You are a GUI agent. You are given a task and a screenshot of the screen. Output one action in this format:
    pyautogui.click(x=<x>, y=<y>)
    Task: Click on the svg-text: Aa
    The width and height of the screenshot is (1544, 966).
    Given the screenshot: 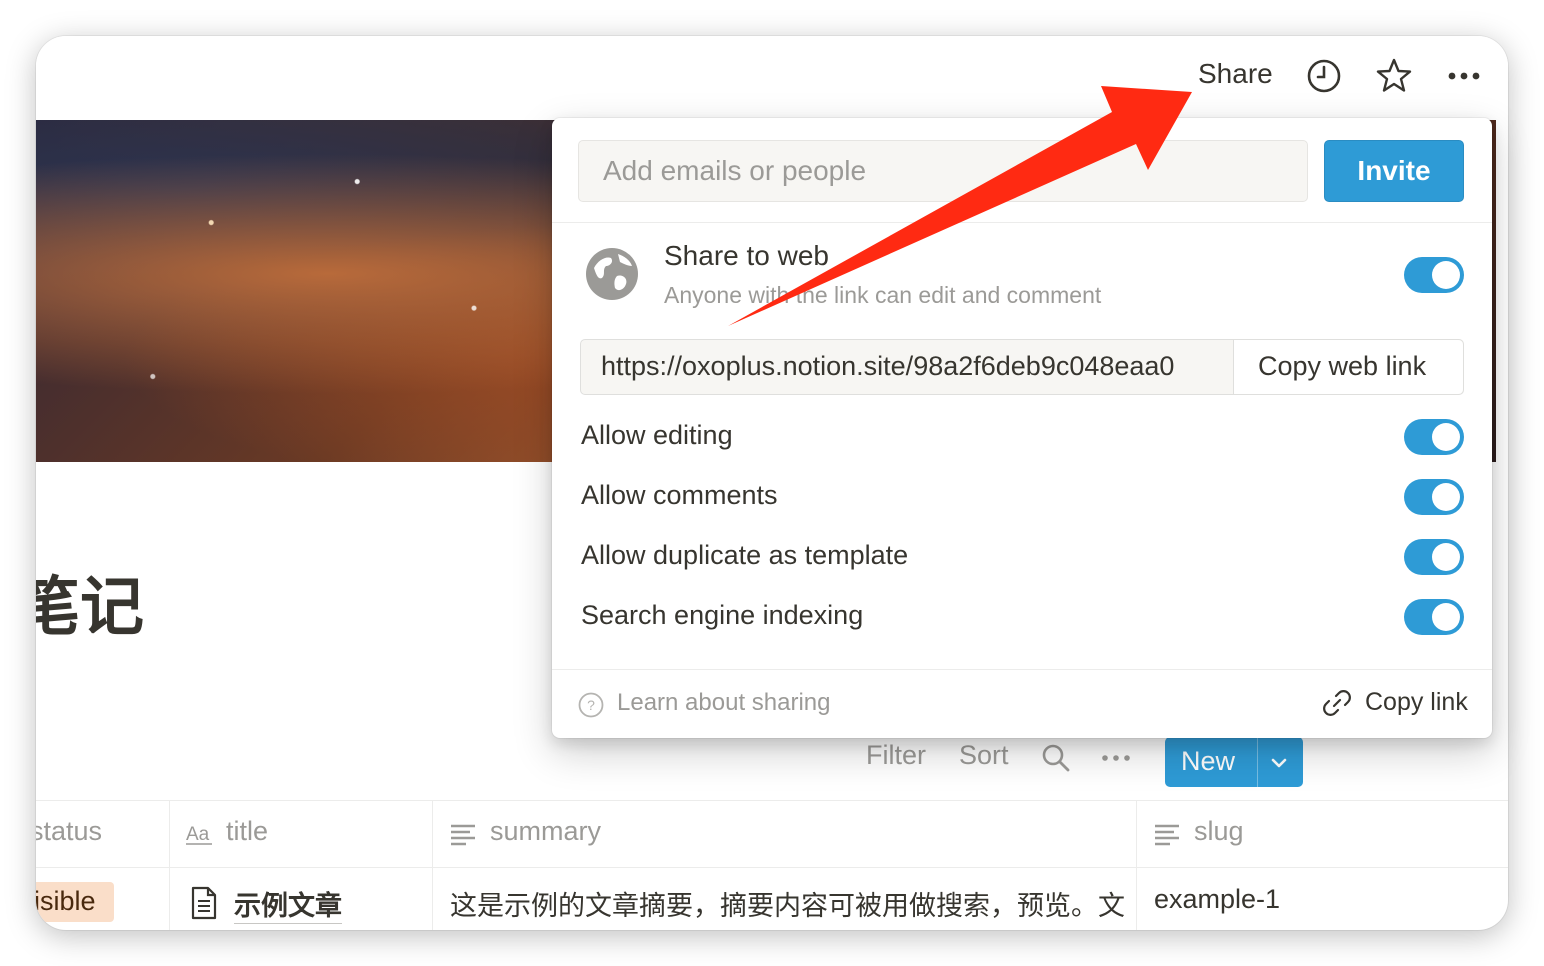 What is the action you would take?
    pyautogui.click(x=198, y=834)
    